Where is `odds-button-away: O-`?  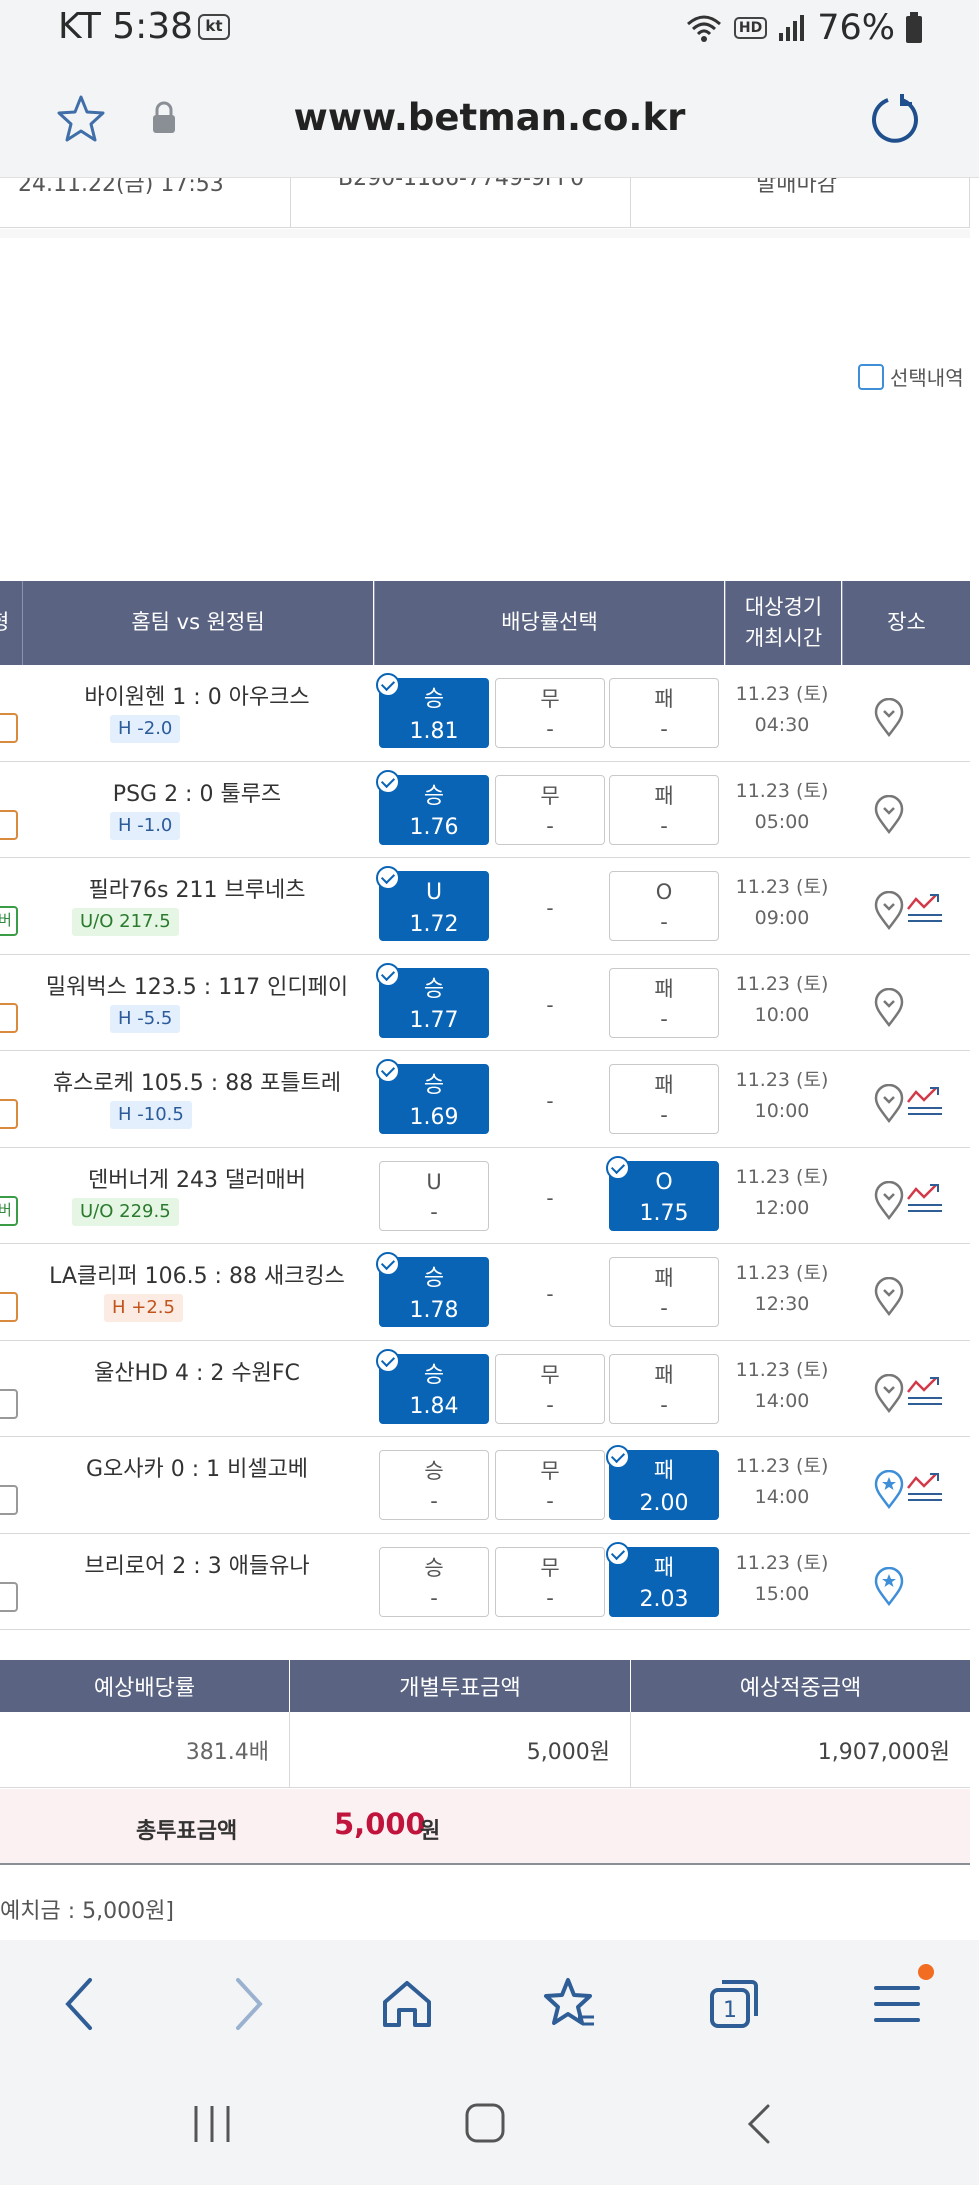 odds-button-away: O- is located at coordinates (664, 906).